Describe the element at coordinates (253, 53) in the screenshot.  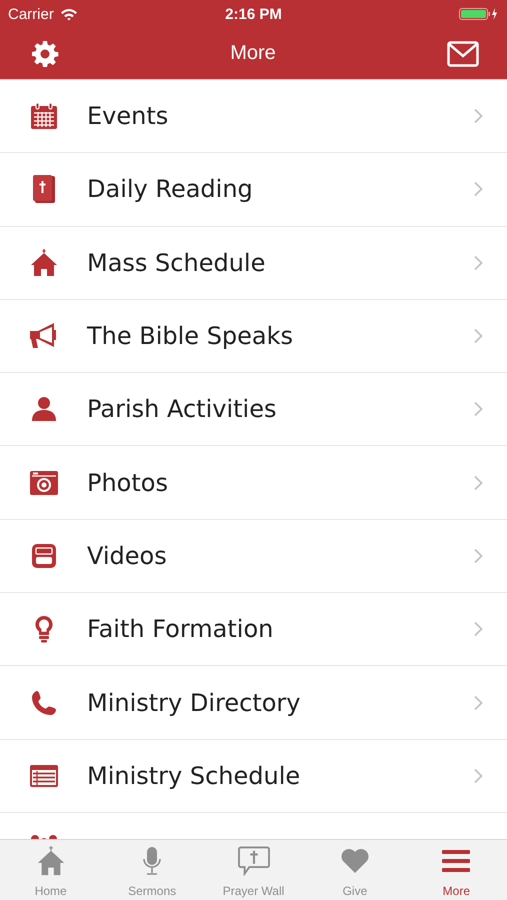
I see `screen-title: More` at that location.